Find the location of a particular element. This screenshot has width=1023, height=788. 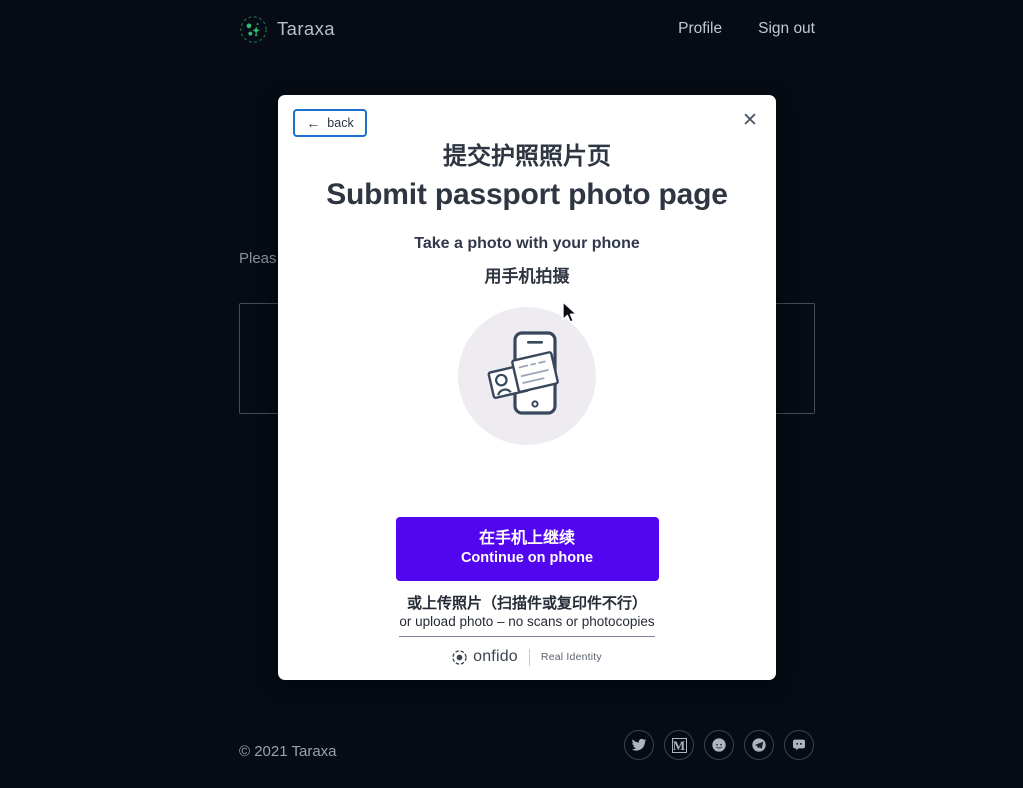

modal-title-chinese: 提交护照照片页 is located at coordinates (527, 156).